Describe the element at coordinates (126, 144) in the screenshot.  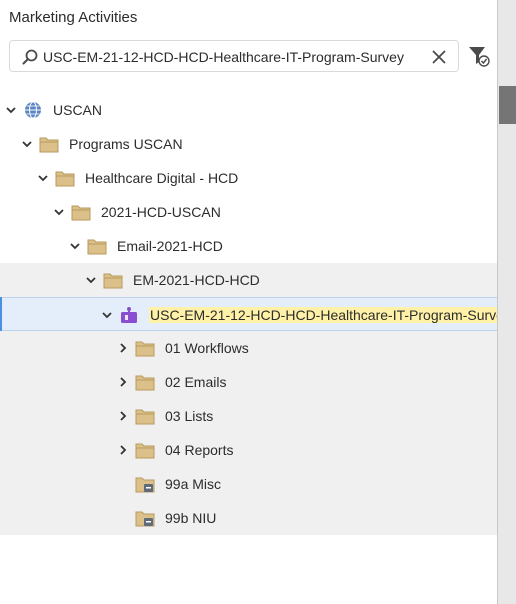
I see `tree-item-label: Programs USCAN` at that location.